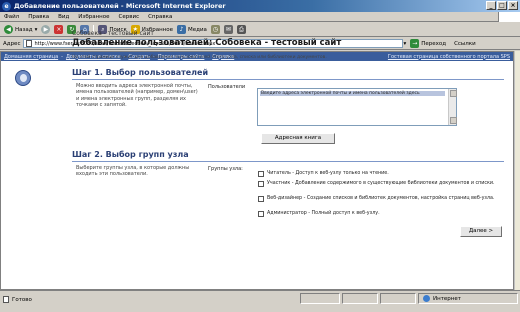  I want to click on step2-title: Шаг 2. Выбор групп узла, so click(130, 154).